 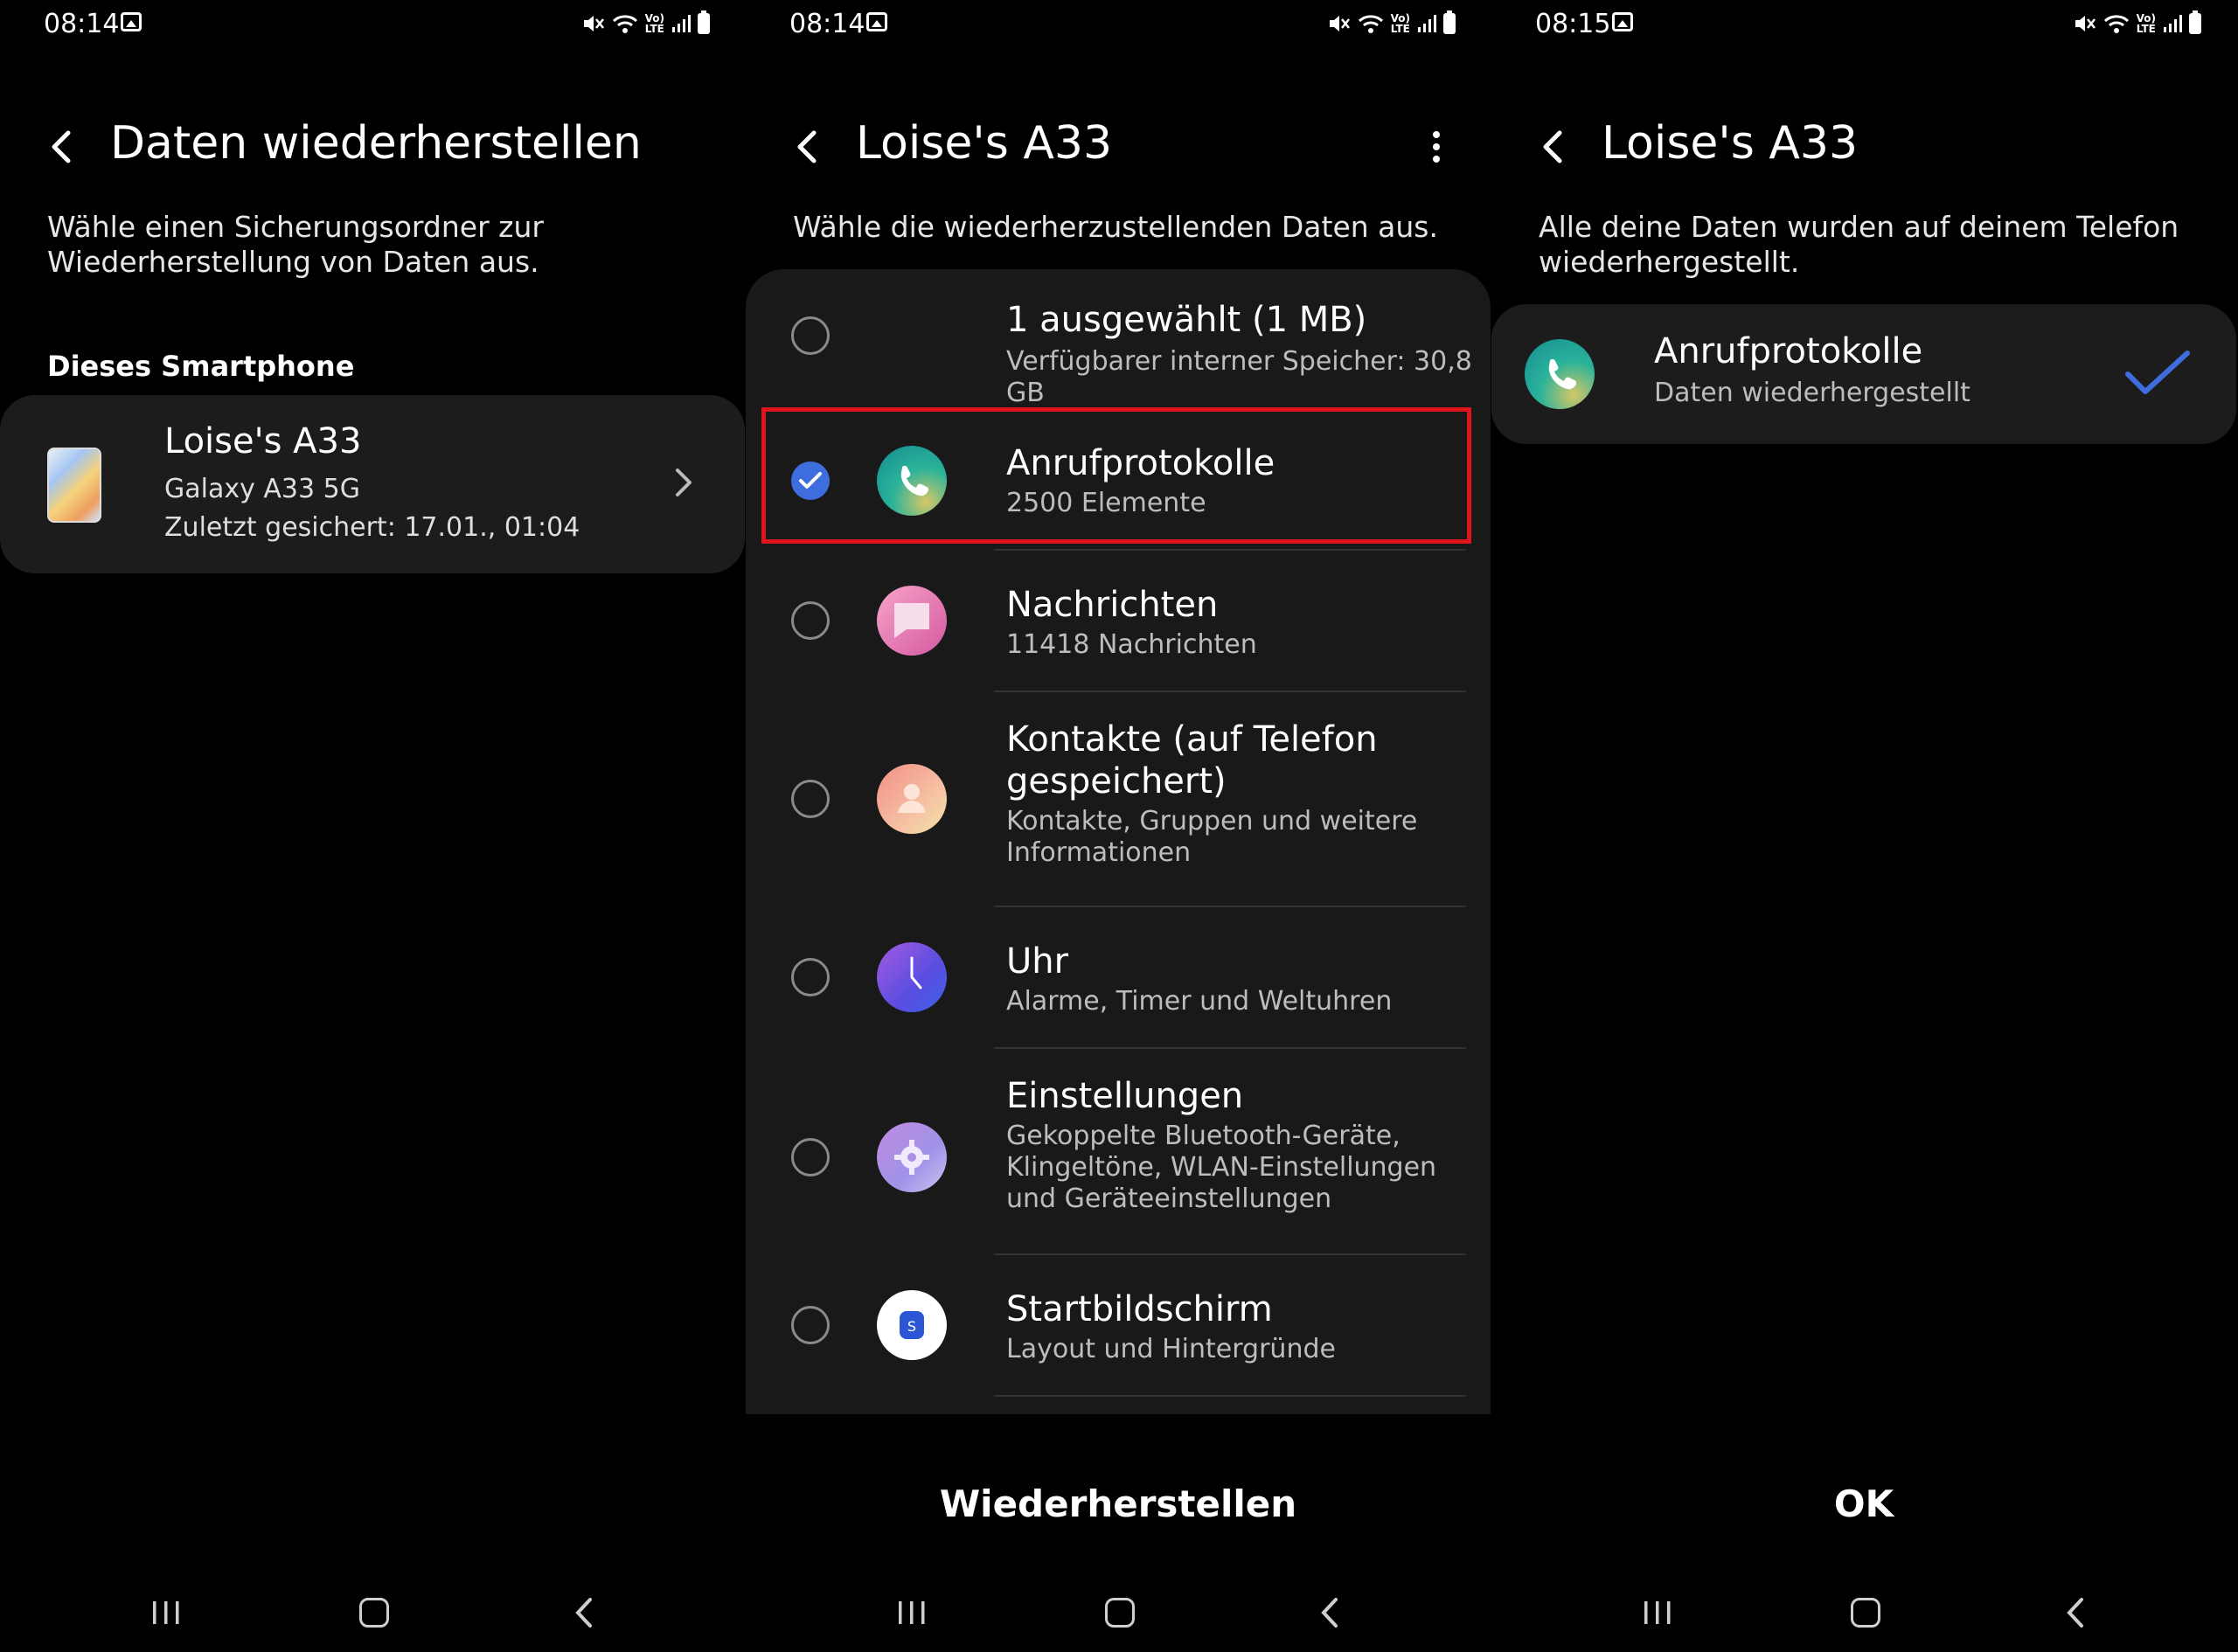 I want to click on checkmark-icon, so click(x=2157, y=372).